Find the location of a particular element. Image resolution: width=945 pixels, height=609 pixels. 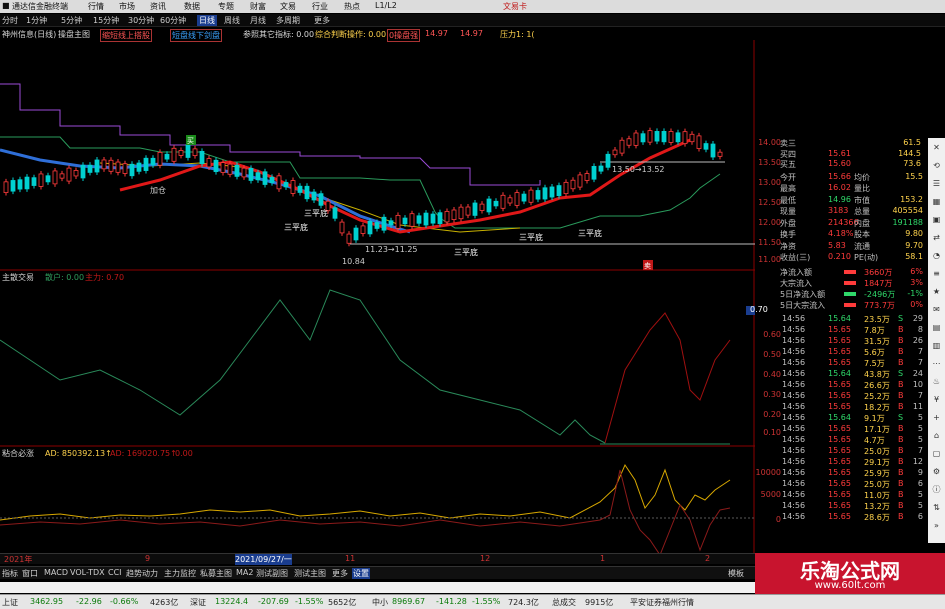

gear-icon: ⚙ is located at coordinates (936, 471).